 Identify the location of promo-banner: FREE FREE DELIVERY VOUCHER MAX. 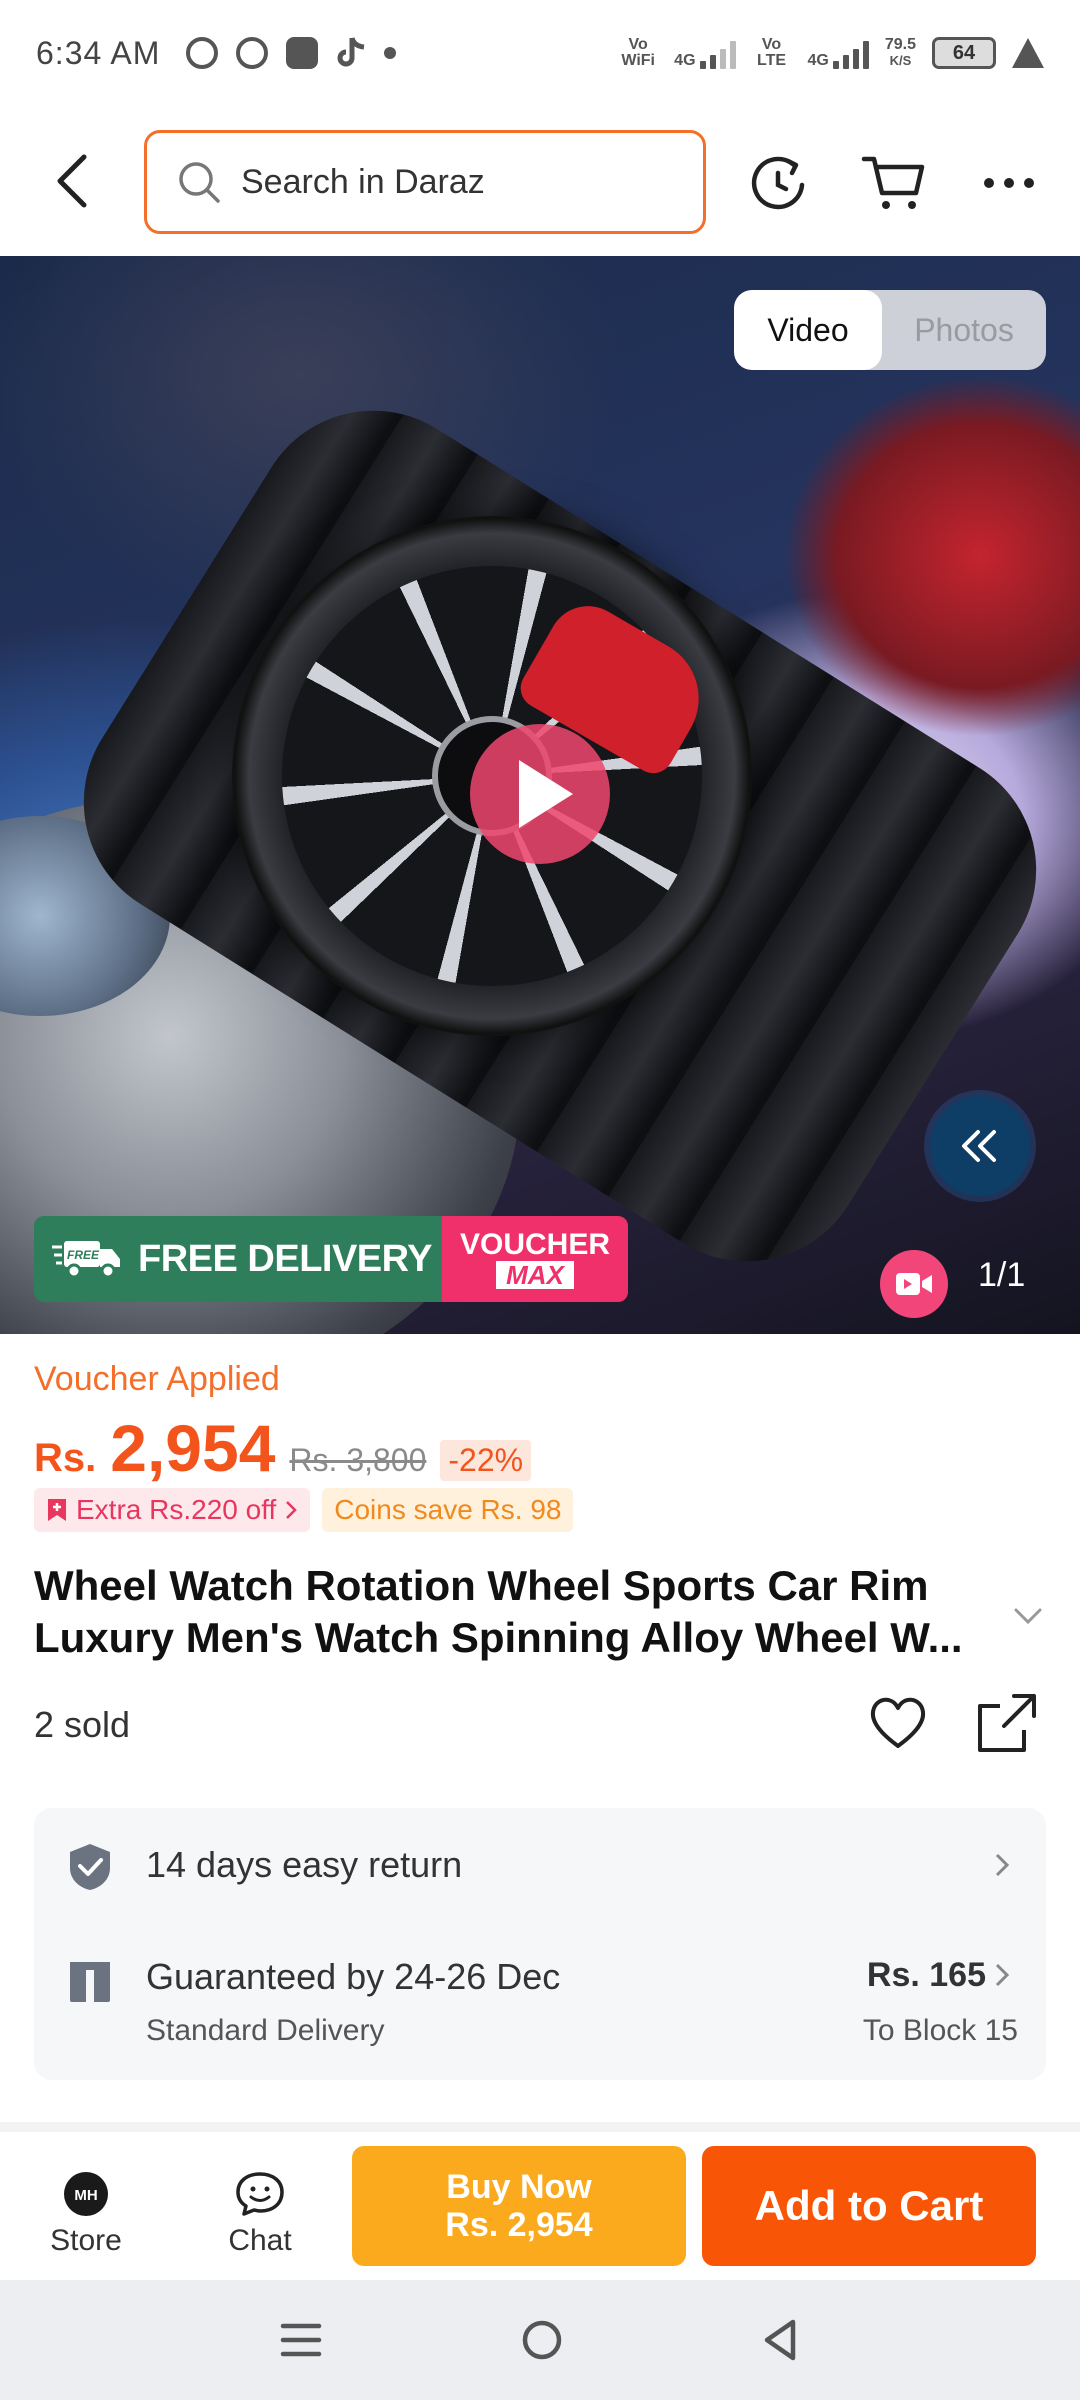
(331, 1259).